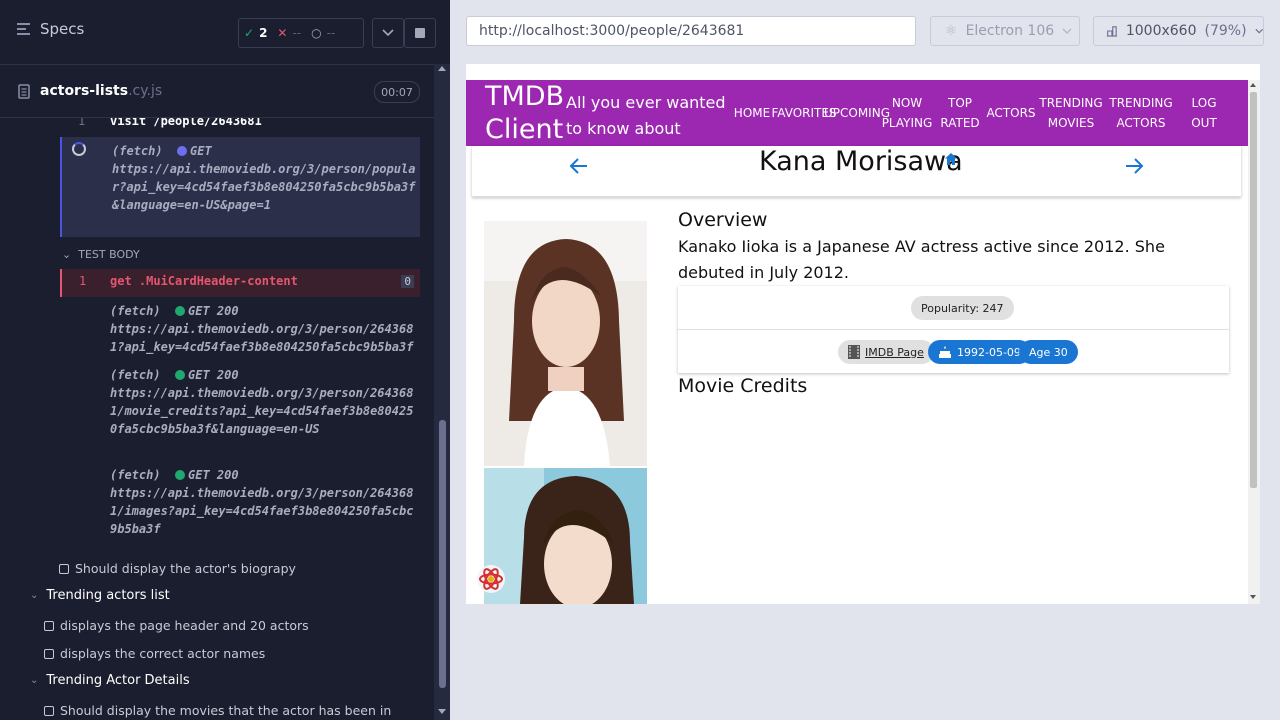  Describe the element at coordinates (79, 149) in the screenshot. I see `loading-spinner-icon` at that location.